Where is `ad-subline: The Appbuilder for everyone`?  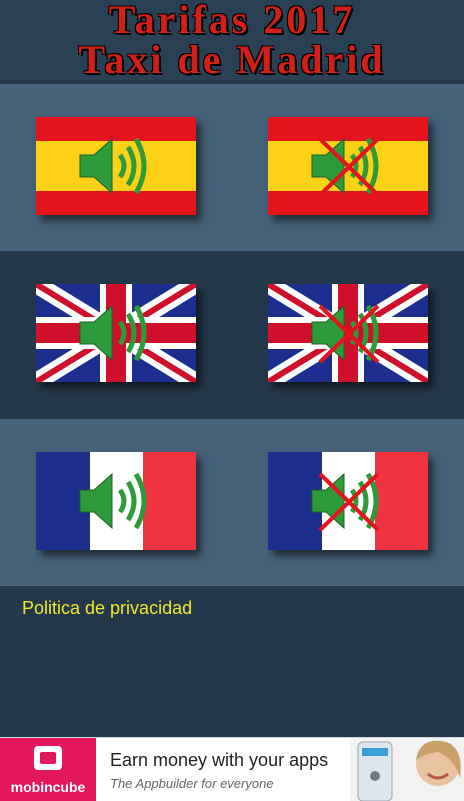 ad-subline: The Appbuilder for everyone is located at coordinates (192, 783).